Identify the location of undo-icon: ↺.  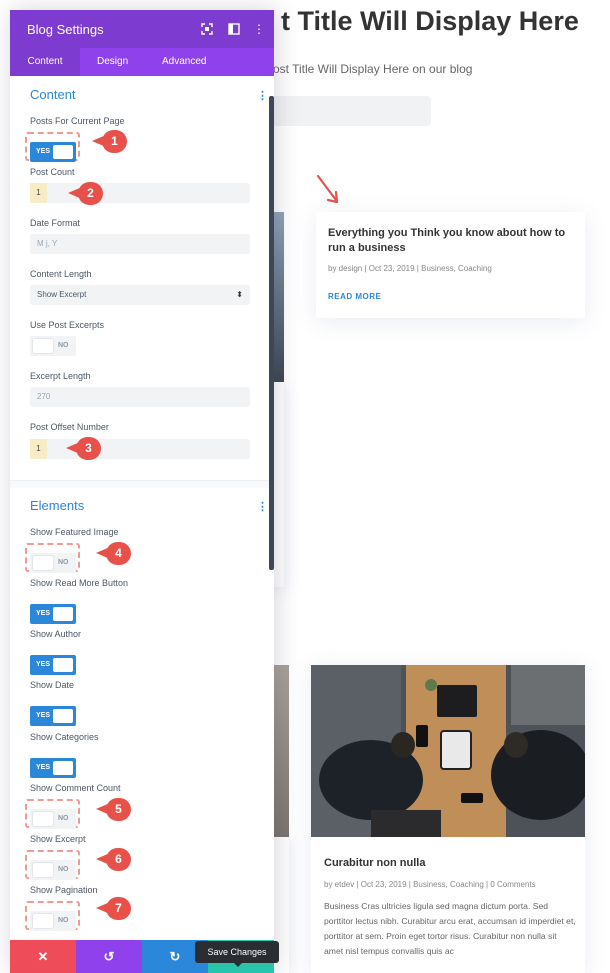
(109, 956).